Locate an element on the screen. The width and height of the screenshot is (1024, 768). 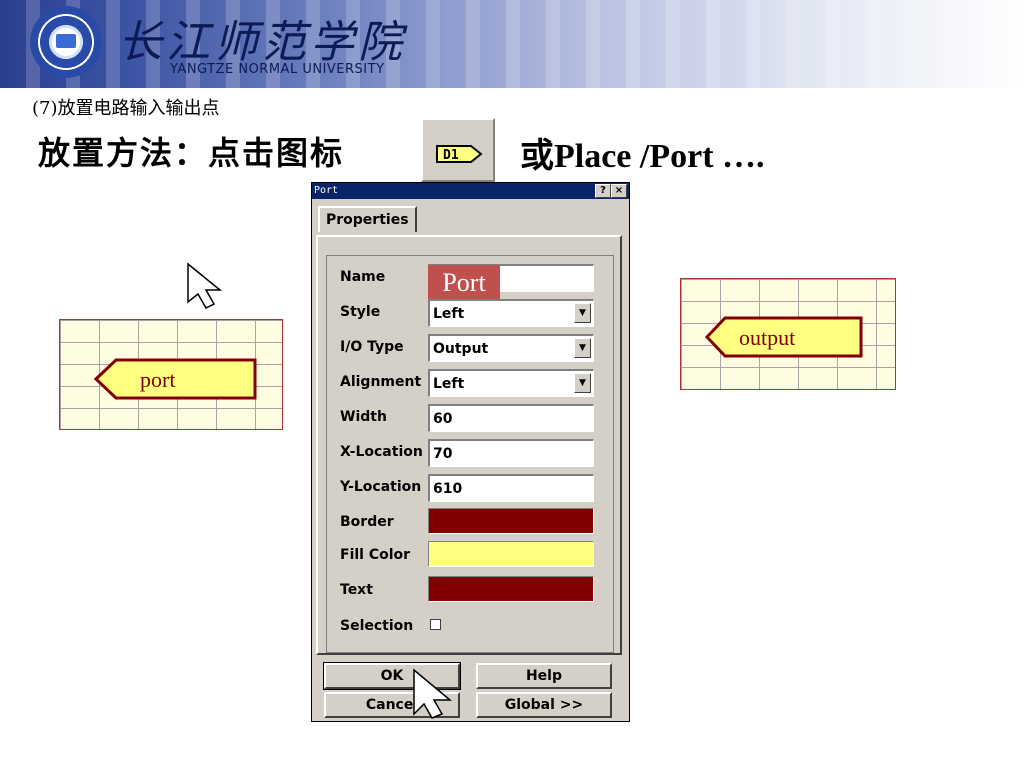
name-overlay-badge: Port is located at coordinates (464, 282).